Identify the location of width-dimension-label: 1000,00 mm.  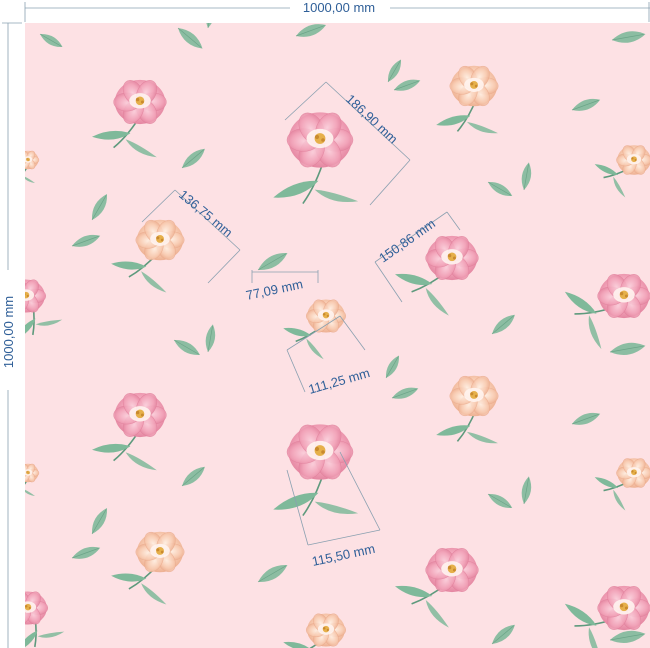
(339, 7).